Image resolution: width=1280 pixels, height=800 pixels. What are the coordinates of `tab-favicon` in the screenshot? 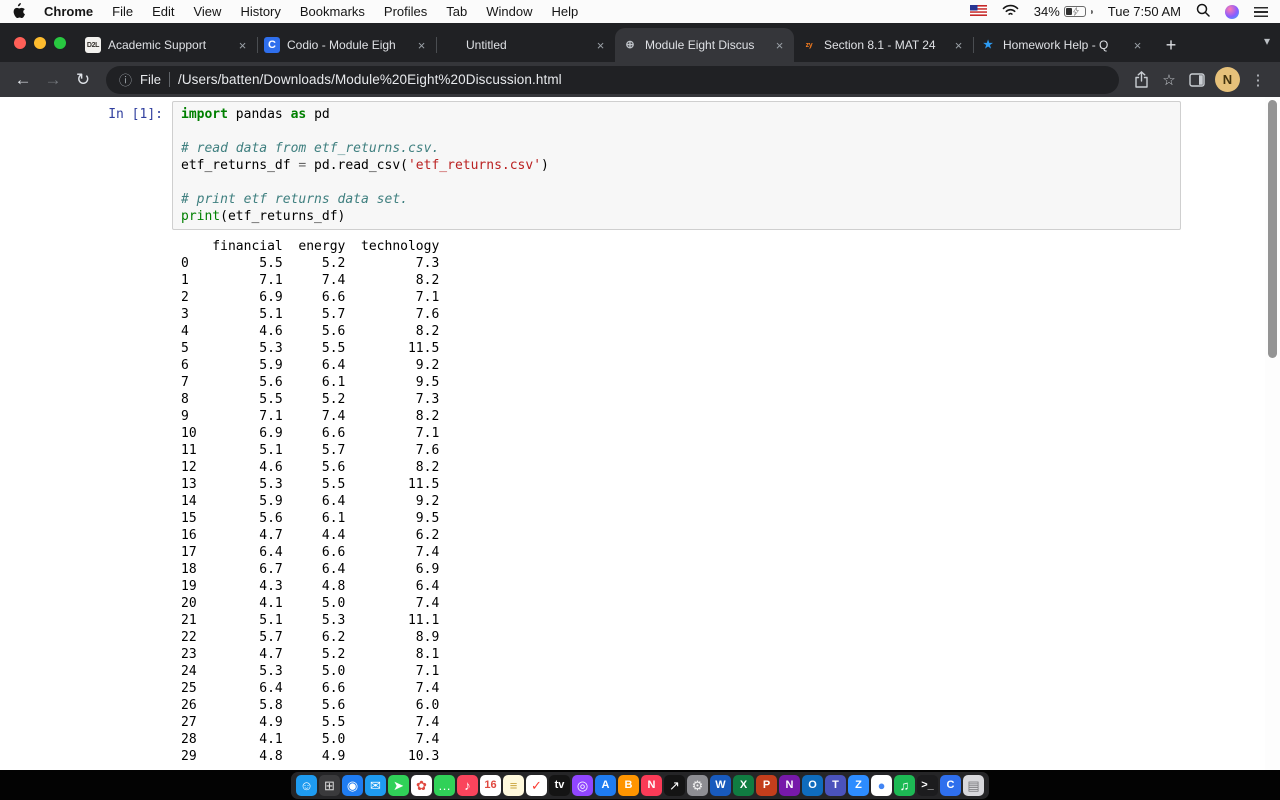 It's located at (451, 45).